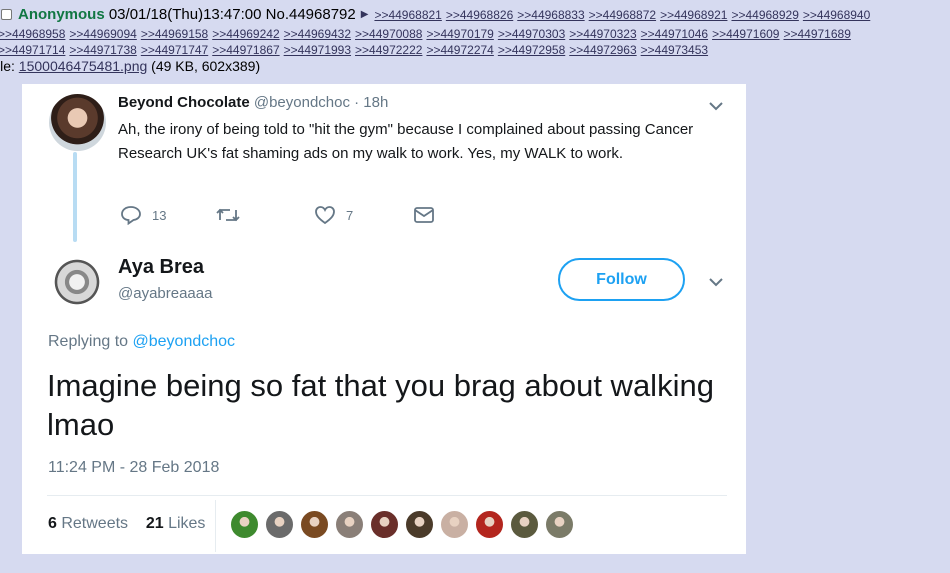 The width and height of the screenshot is (950, 573). What do you see at coordinates (365, 14) in the screenshot?
I see `post-menu-arrow-icon: ▶` at bounding box center [365, 14].